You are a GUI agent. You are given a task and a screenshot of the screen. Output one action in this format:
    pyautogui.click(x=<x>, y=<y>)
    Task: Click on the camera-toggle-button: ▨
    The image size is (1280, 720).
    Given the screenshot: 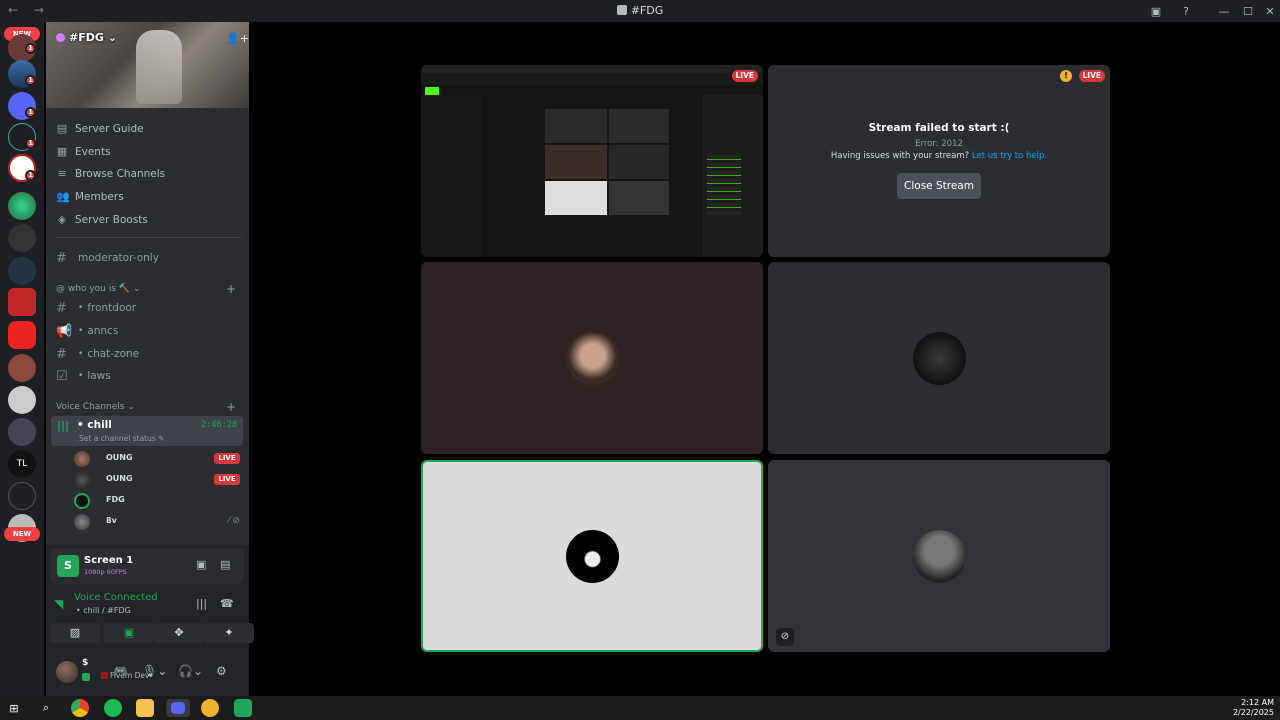 What is the action you would take?
    pyautogui.click(x=75, y=633)
    